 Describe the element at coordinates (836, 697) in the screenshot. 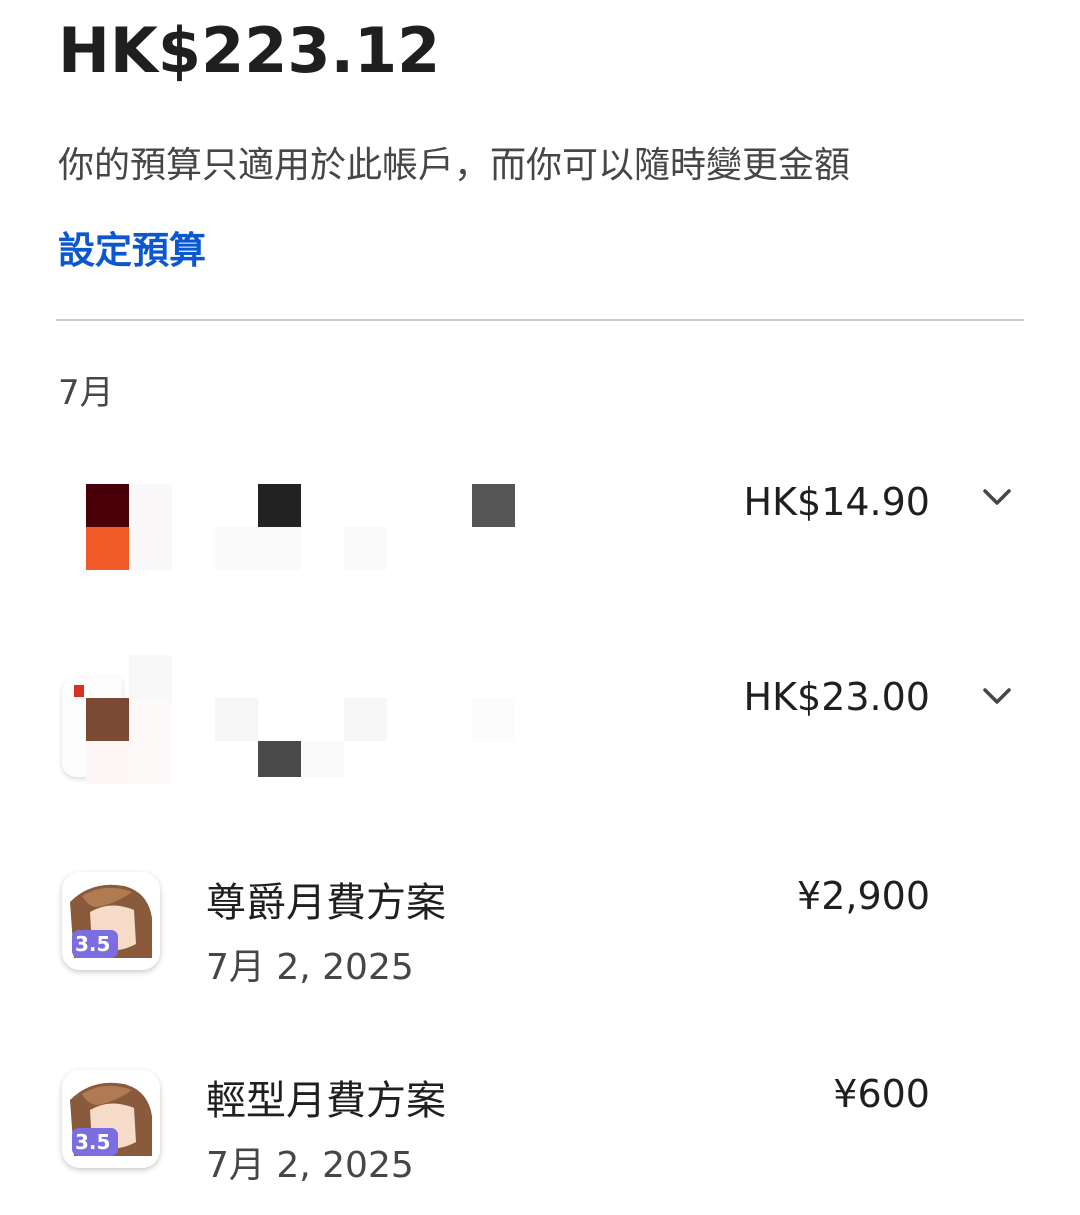

I see `transaction-amount: HK$23.00` at that location.